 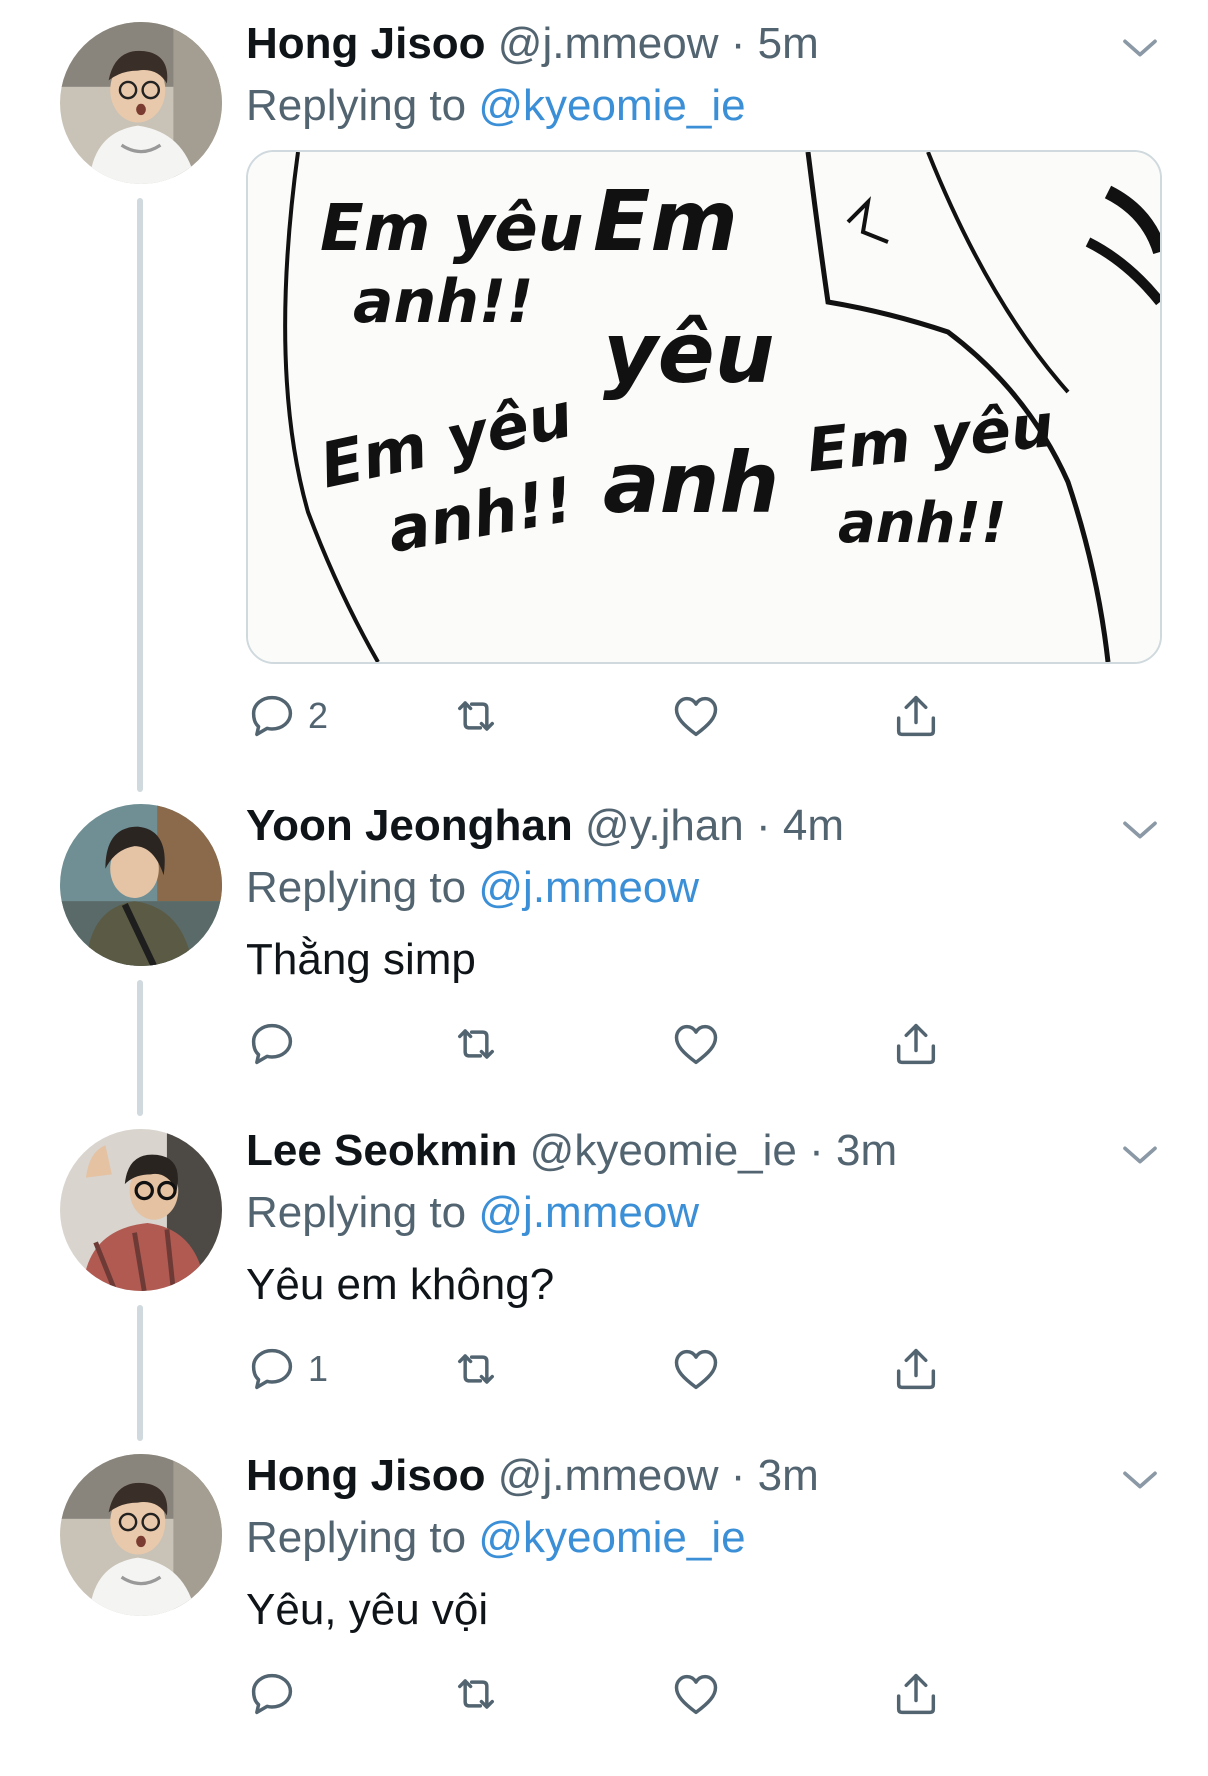 I want to click on reply-button: 1, so click(x=287, y=1369).